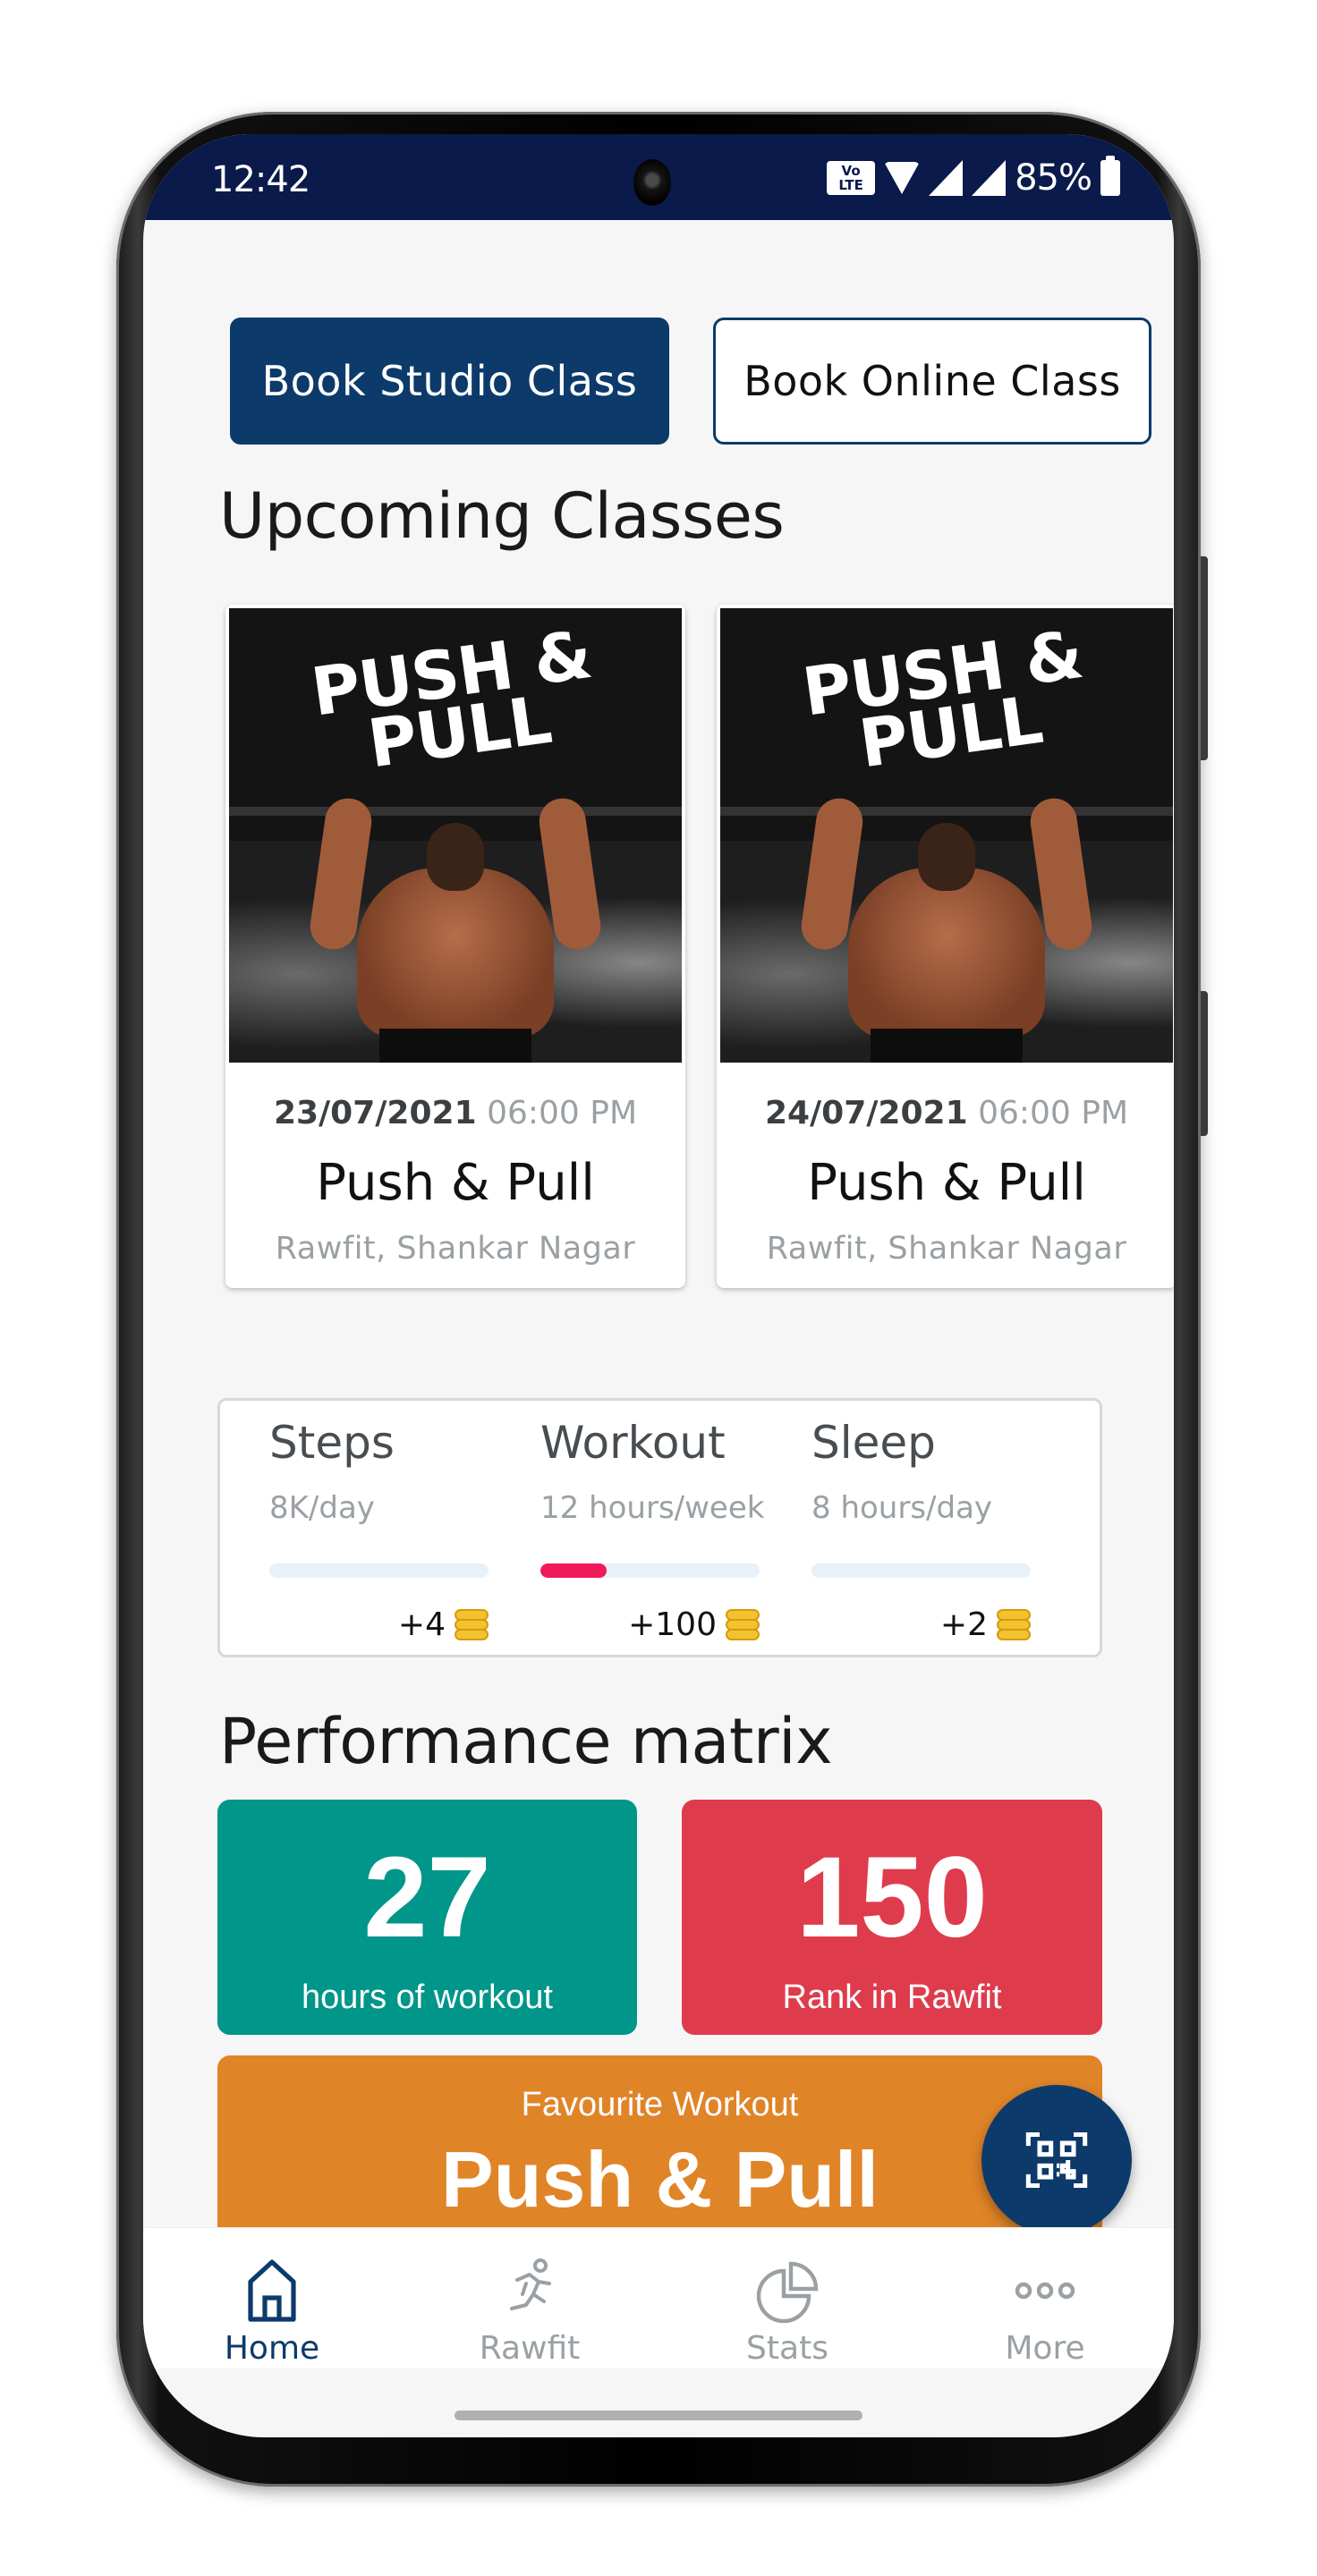 The height and width of the screenshot is (2576, 1317). What do you see at coordinates (260, 179) in the screenshot?
I see `status-time: 12:42` at bounding box center [260, 179].